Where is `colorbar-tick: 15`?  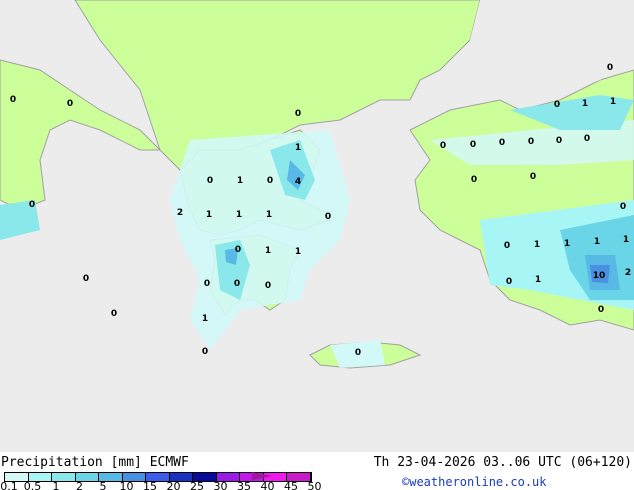
colorbar-tick: 15 is located at coordinates (150, 485).